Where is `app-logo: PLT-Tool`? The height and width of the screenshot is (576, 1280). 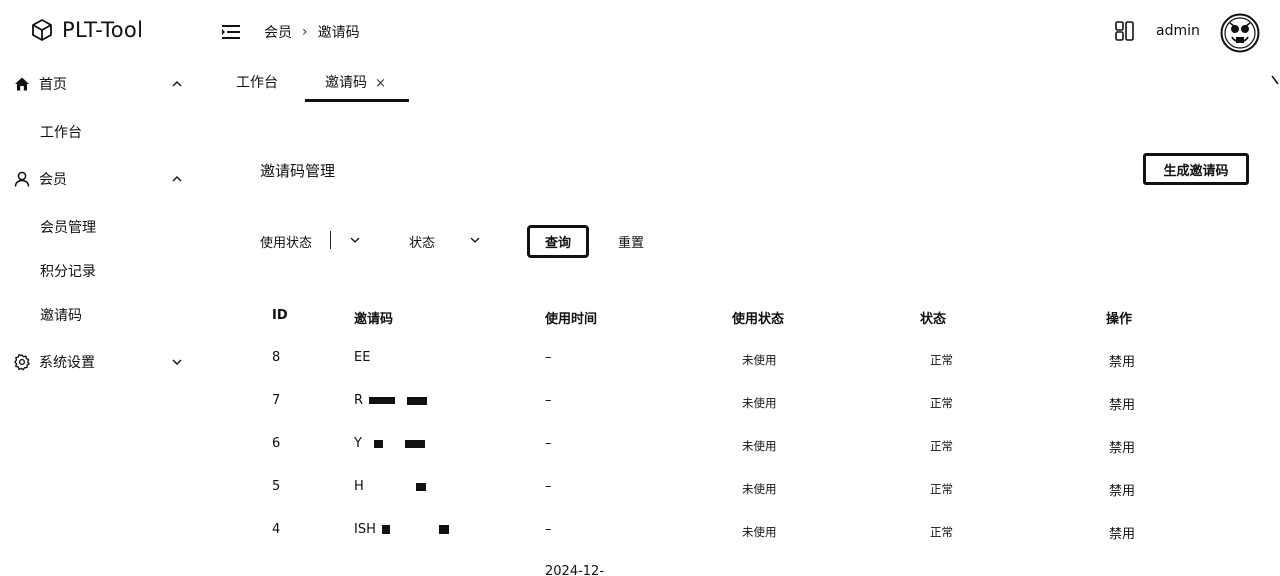
app-logo: PLT-Tool is located at coordinates (86, 30).